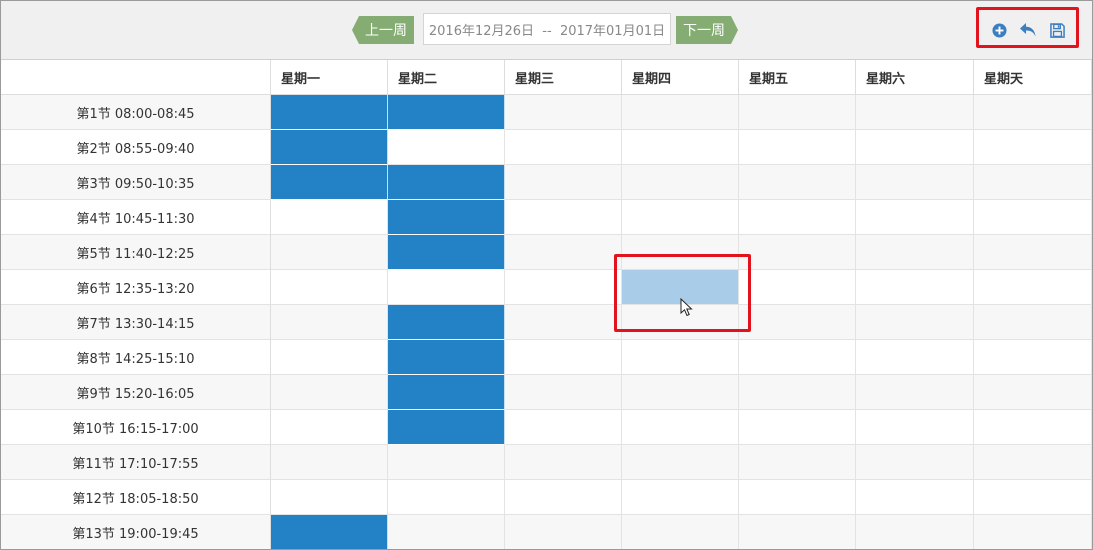  What do you see at coordinates (136, 497) in the screenshot?
I see `period-label: 第12节 18:05-18:50` at bounding box center [136, 497].